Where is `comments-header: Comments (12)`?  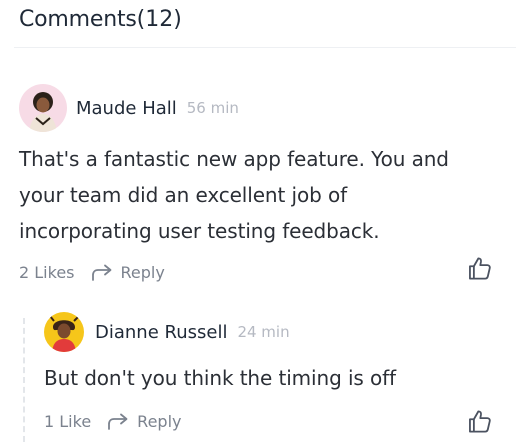
comments-header: Comments (12) is located at coordinates (100, 19).